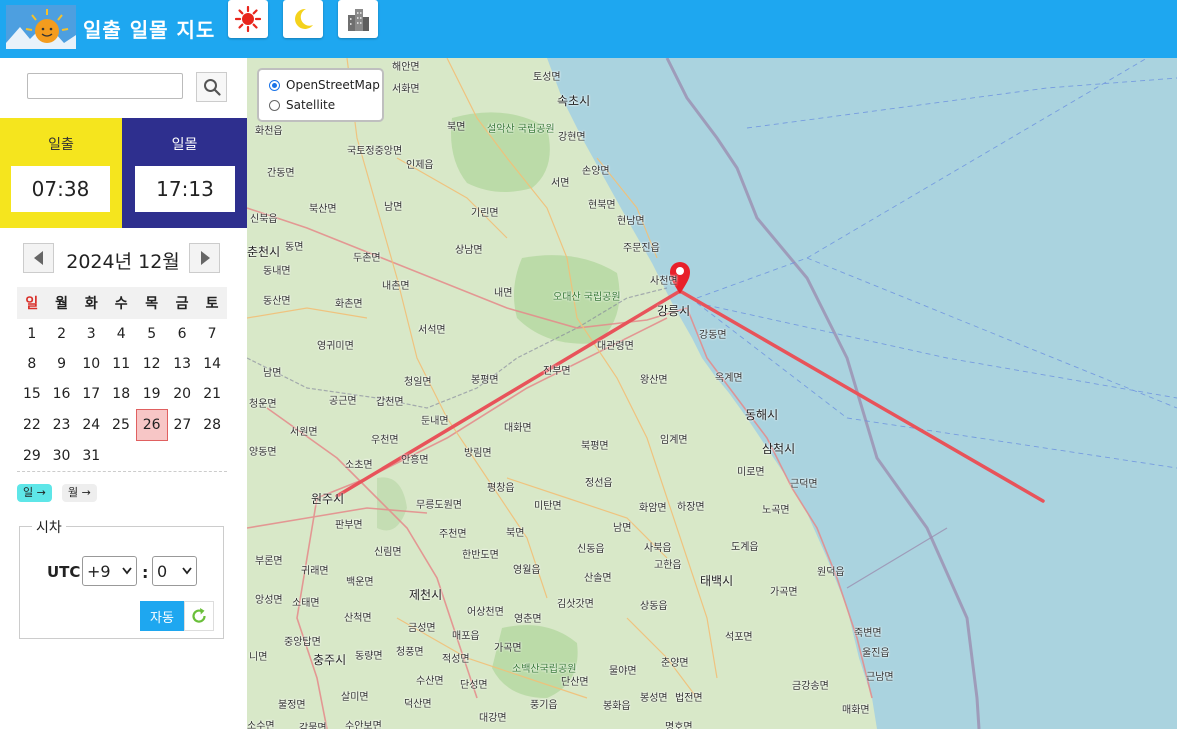 This screenshot has width=1177, height=729. What do you see at coordinates (212, 394) in the screenshot?
I see `calendar-day: 21` at bounding box center [212, 394].